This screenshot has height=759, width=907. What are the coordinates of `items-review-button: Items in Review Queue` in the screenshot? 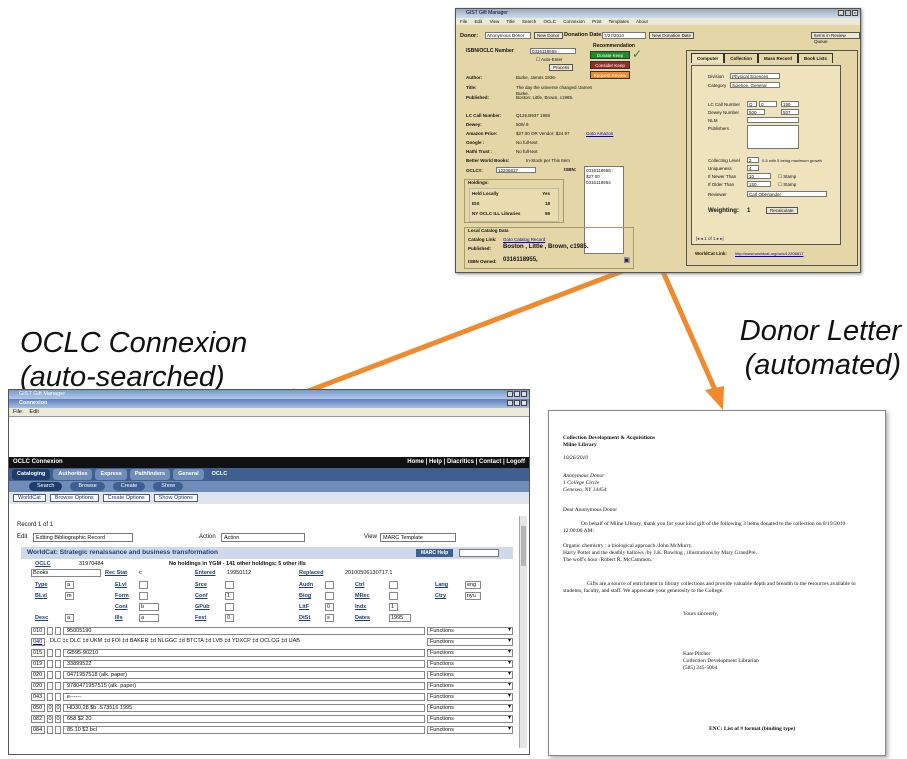 It's located at (835, 38).